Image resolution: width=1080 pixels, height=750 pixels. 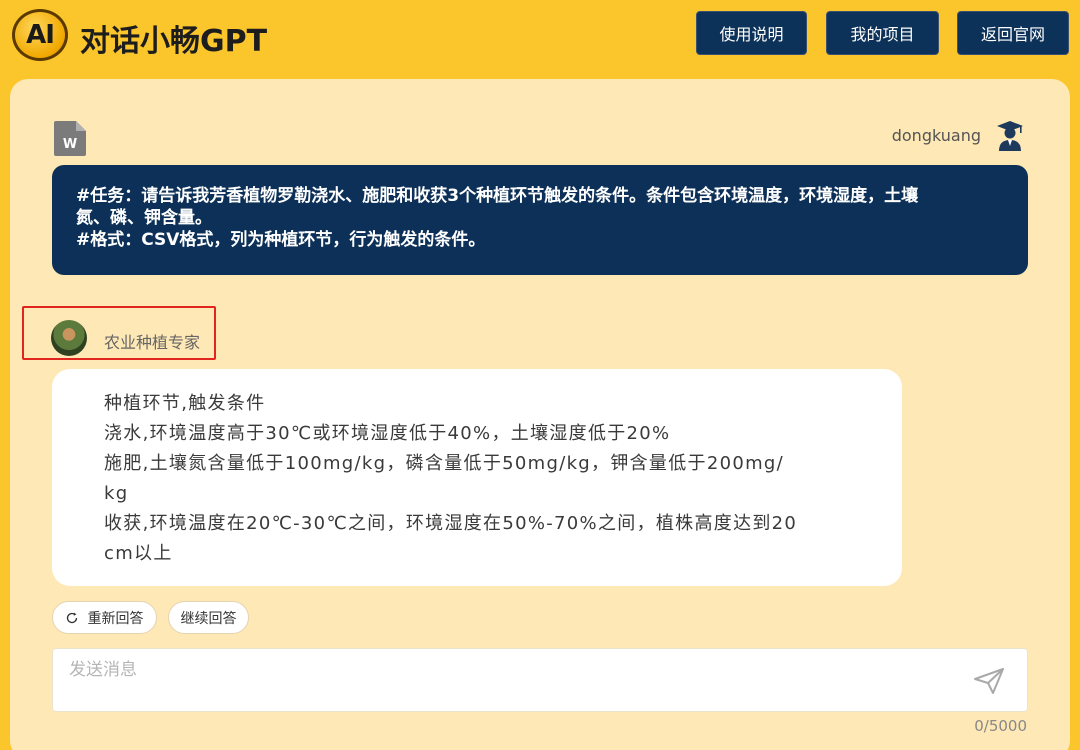 I want to click on message-input, so click(x=499, y=670).